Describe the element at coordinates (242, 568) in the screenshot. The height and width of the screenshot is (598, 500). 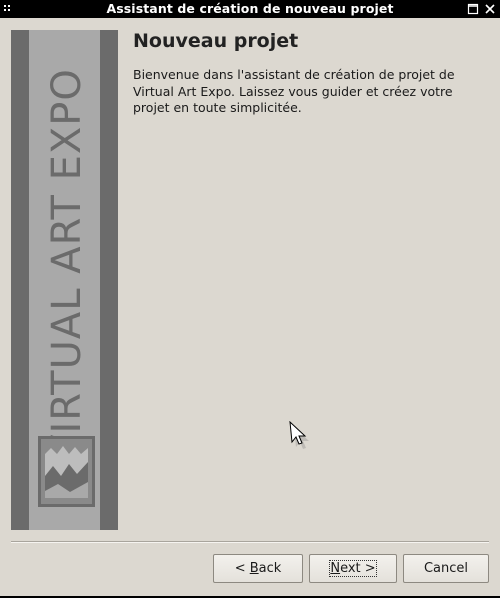
I see `back-prefix: <` at that location.